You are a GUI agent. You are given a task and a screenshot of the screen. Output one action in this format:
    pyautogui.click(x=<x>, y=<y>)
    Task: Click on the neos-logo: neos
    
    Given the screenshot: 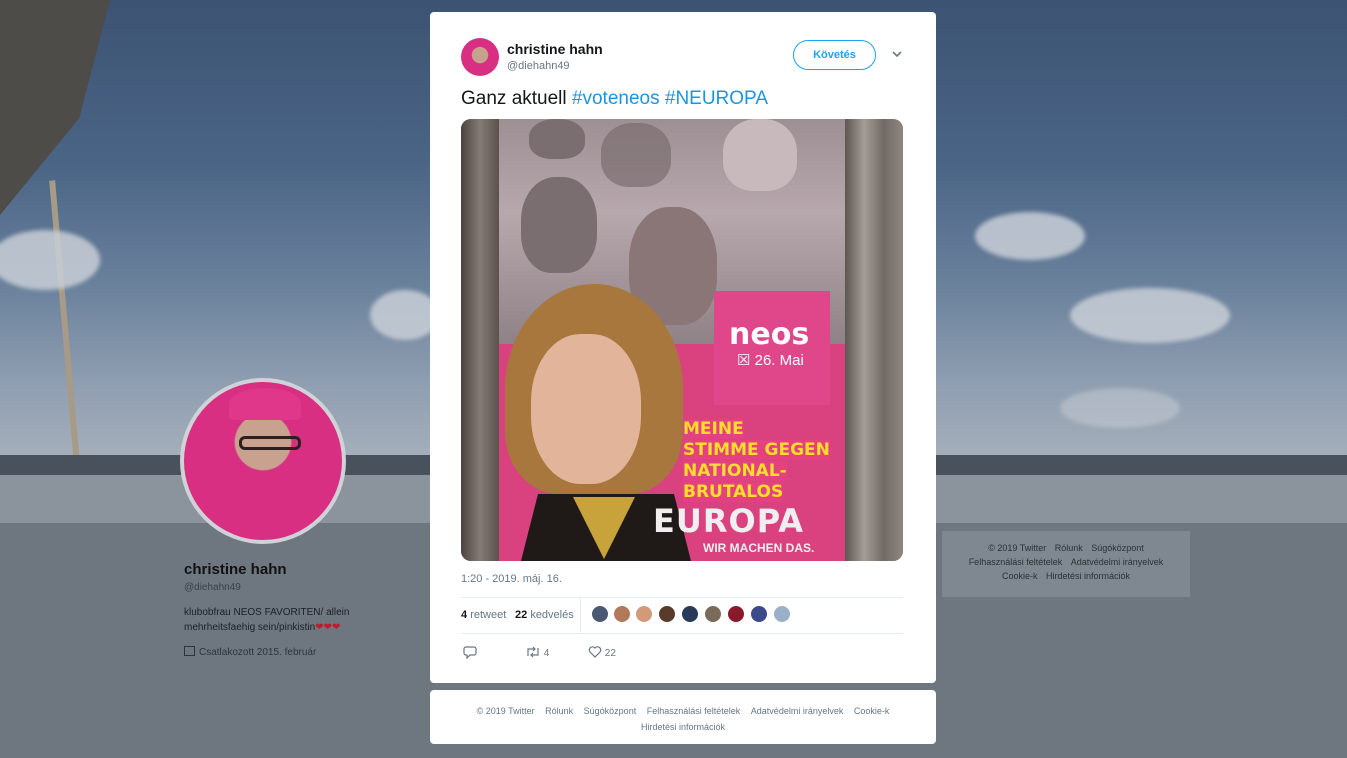 What is the action you would take?
    pyautogui.click(x=769, y=334)
    